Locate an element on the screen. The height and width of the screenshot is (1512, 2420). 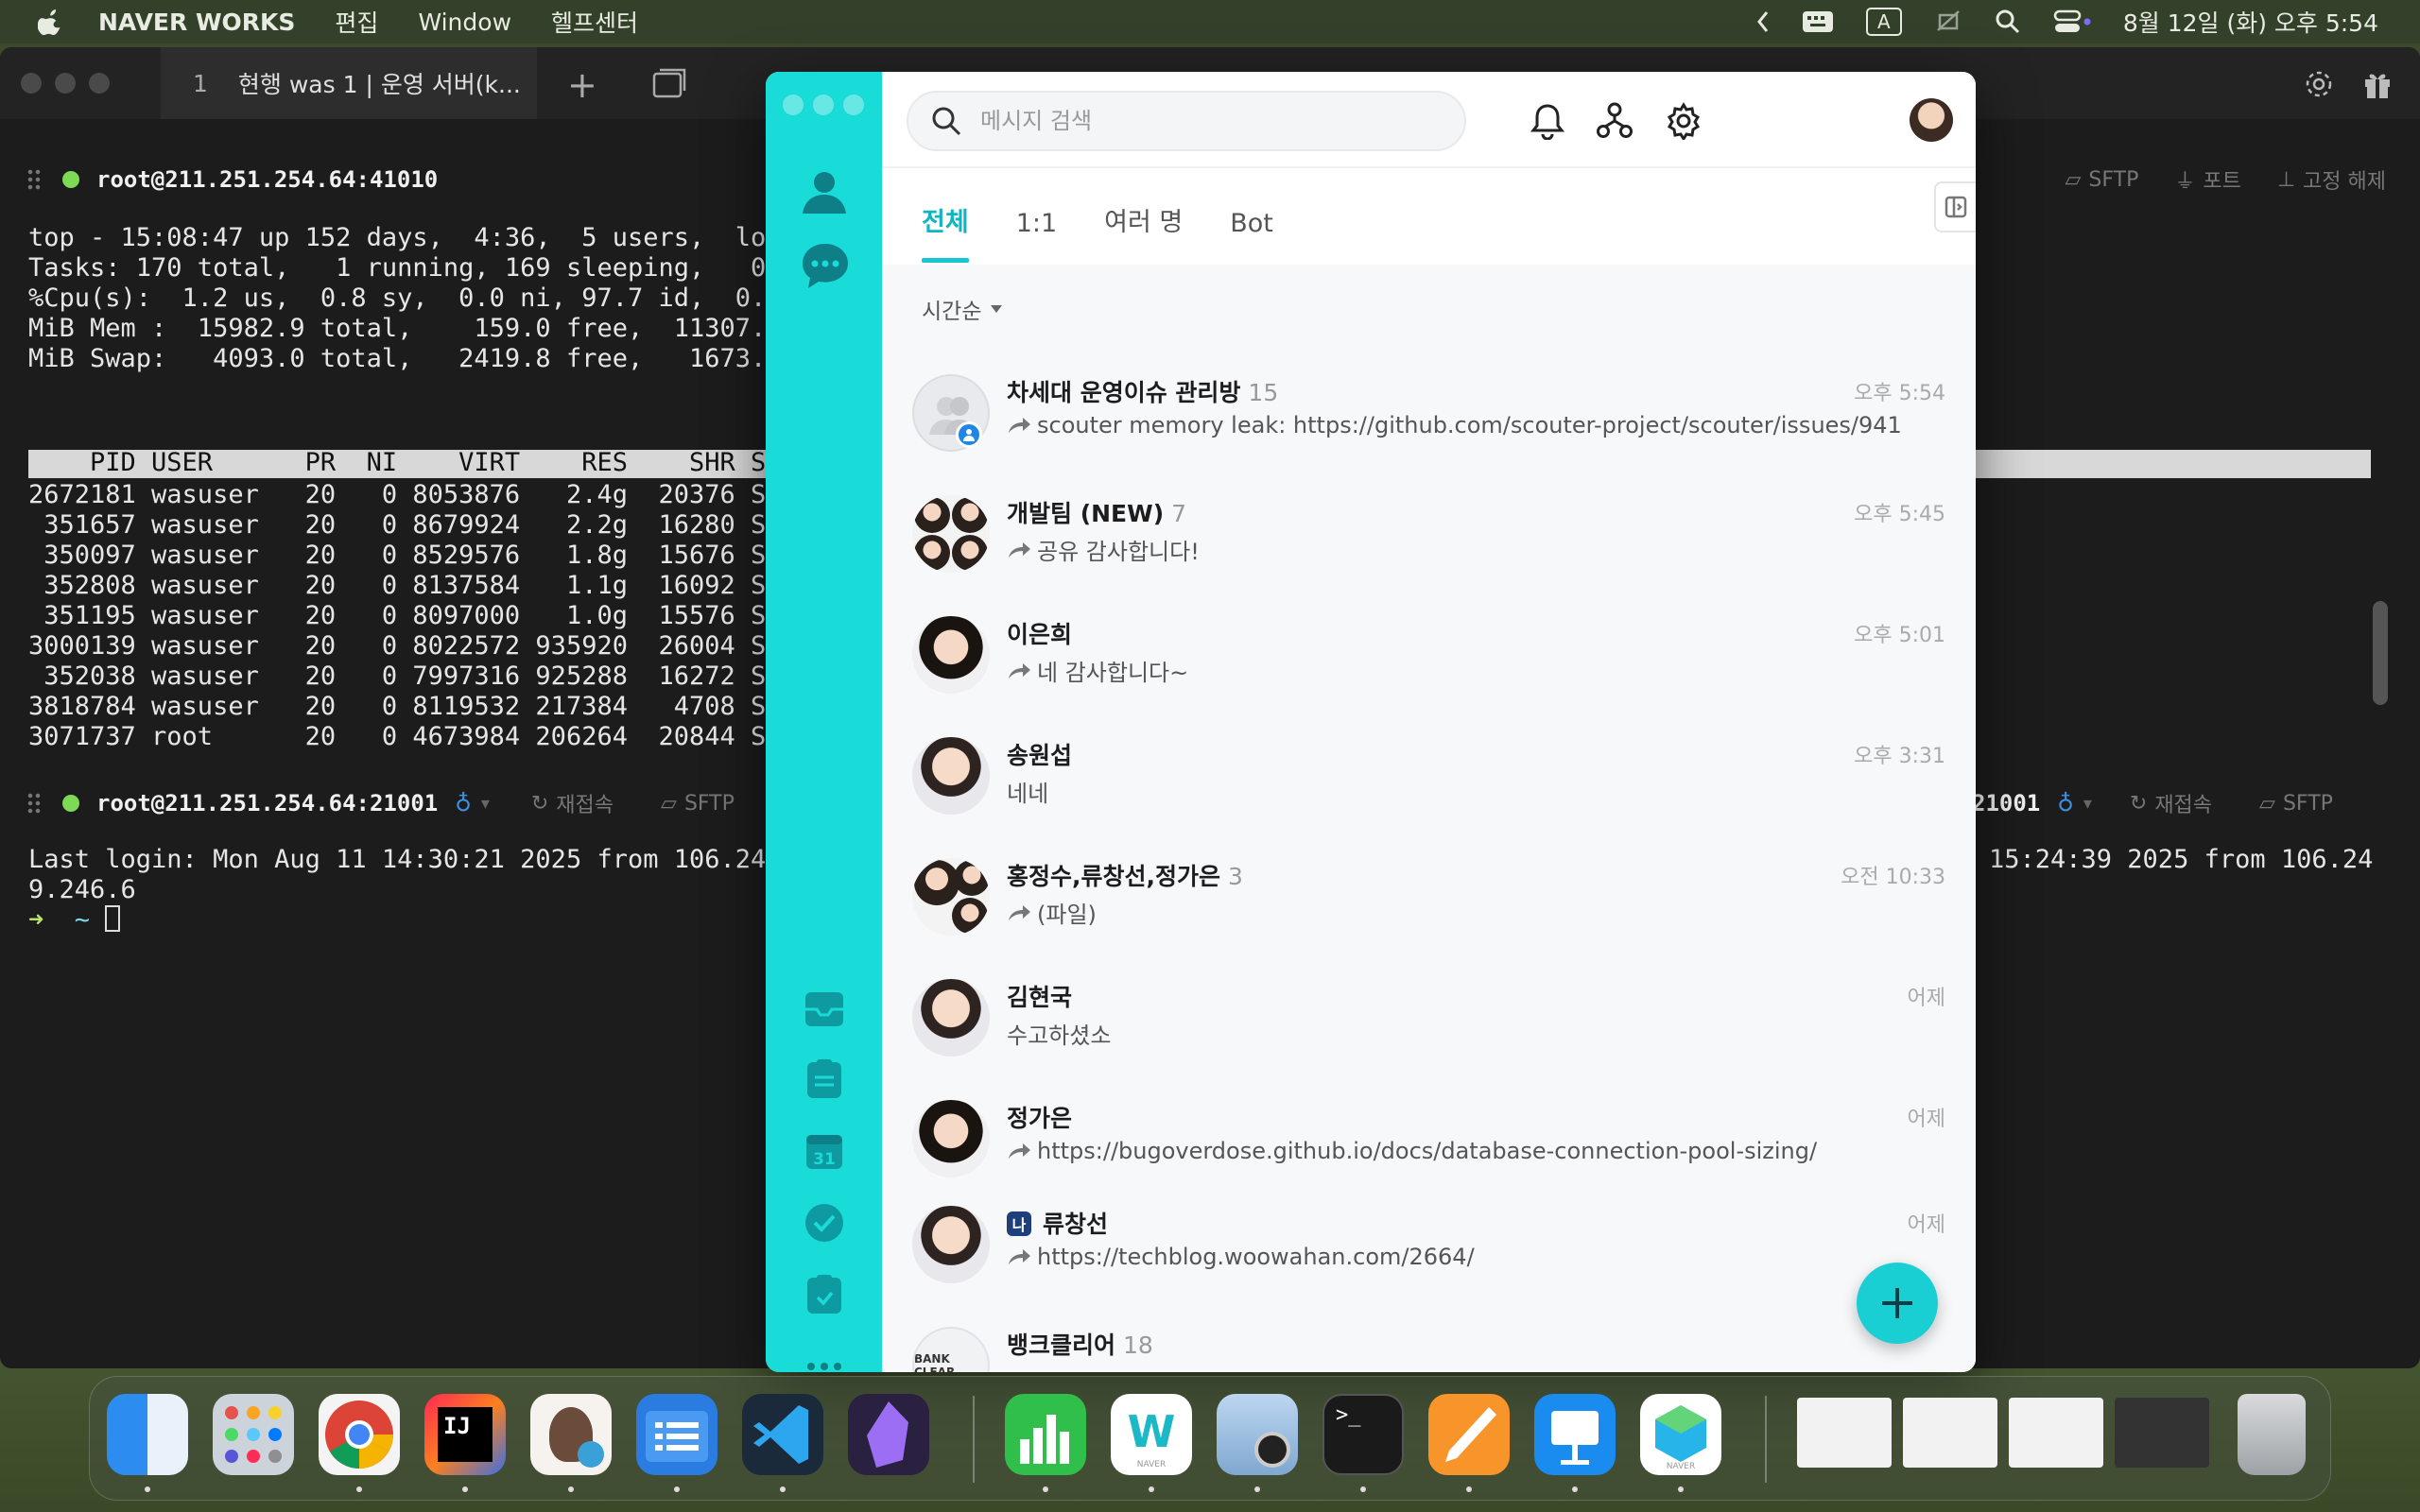
gift-icon is located at coordinates (2377, 84).